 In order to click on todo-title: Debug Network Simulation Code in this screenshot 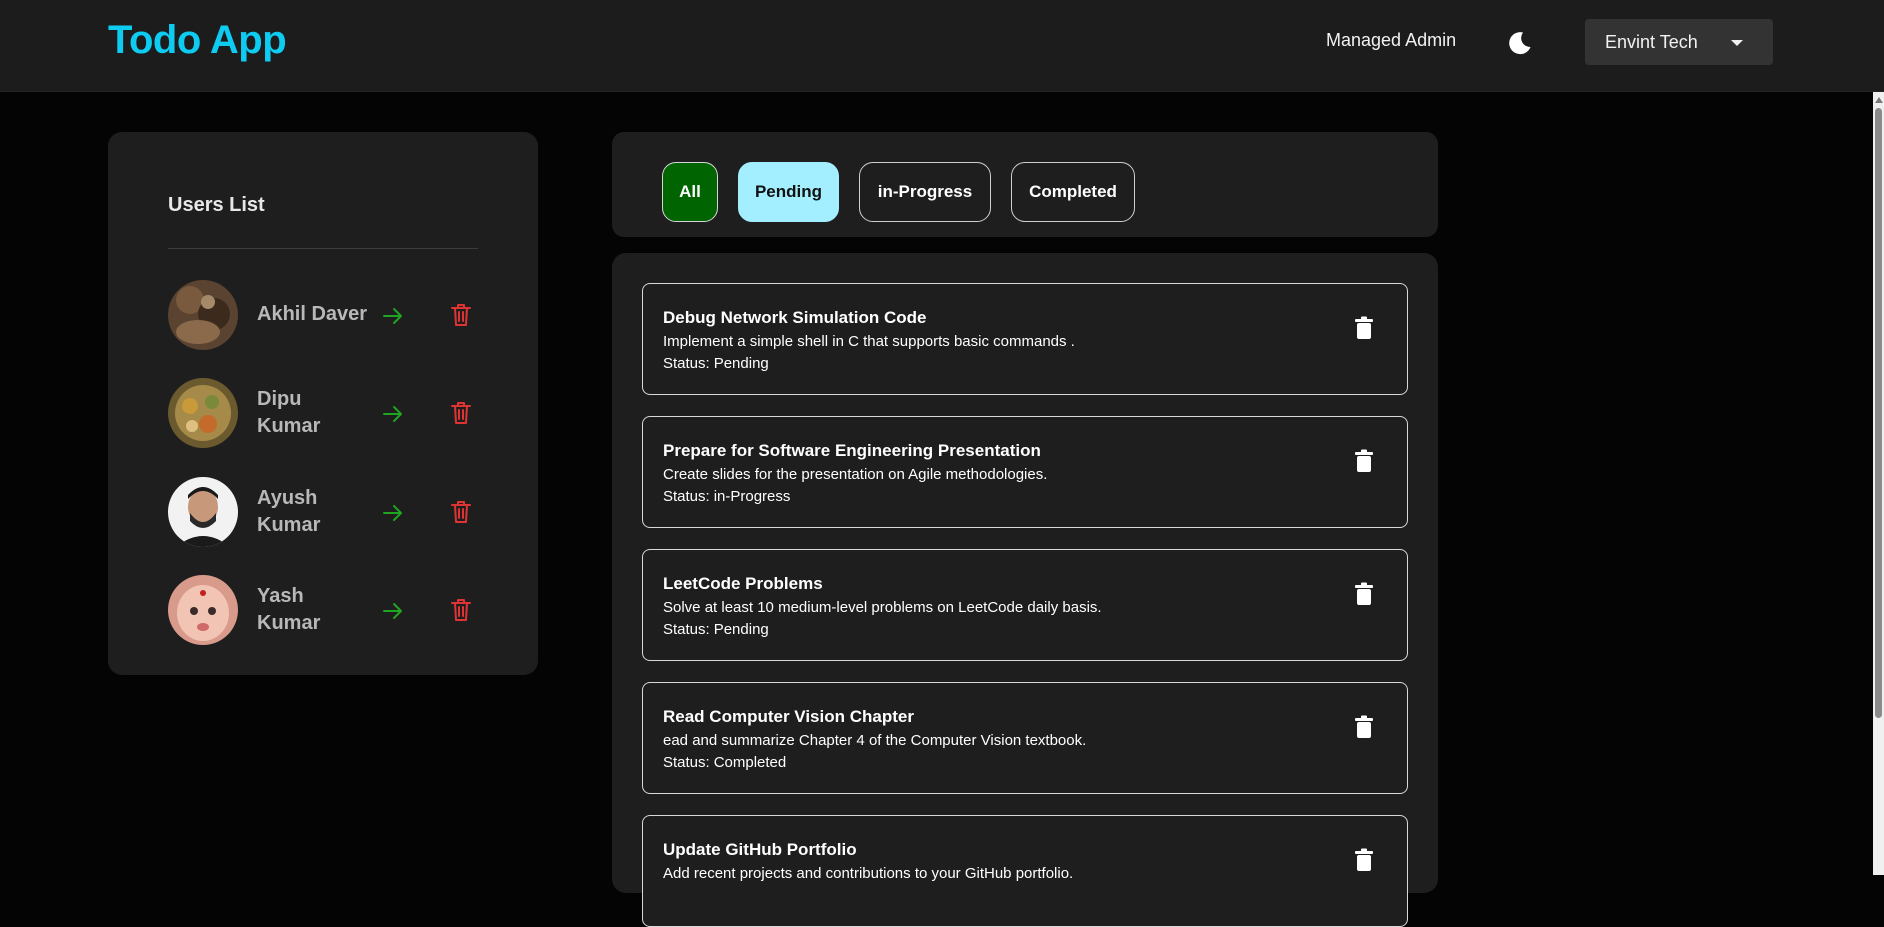, I will do `click(795, 317)`.